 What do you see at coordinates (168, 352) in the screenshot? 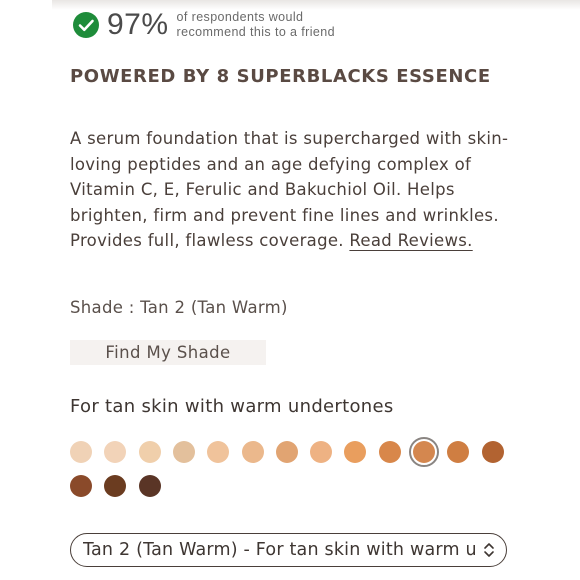
I see `find-my-shade-button: Find My Shade` at bounding box center [168, 352].